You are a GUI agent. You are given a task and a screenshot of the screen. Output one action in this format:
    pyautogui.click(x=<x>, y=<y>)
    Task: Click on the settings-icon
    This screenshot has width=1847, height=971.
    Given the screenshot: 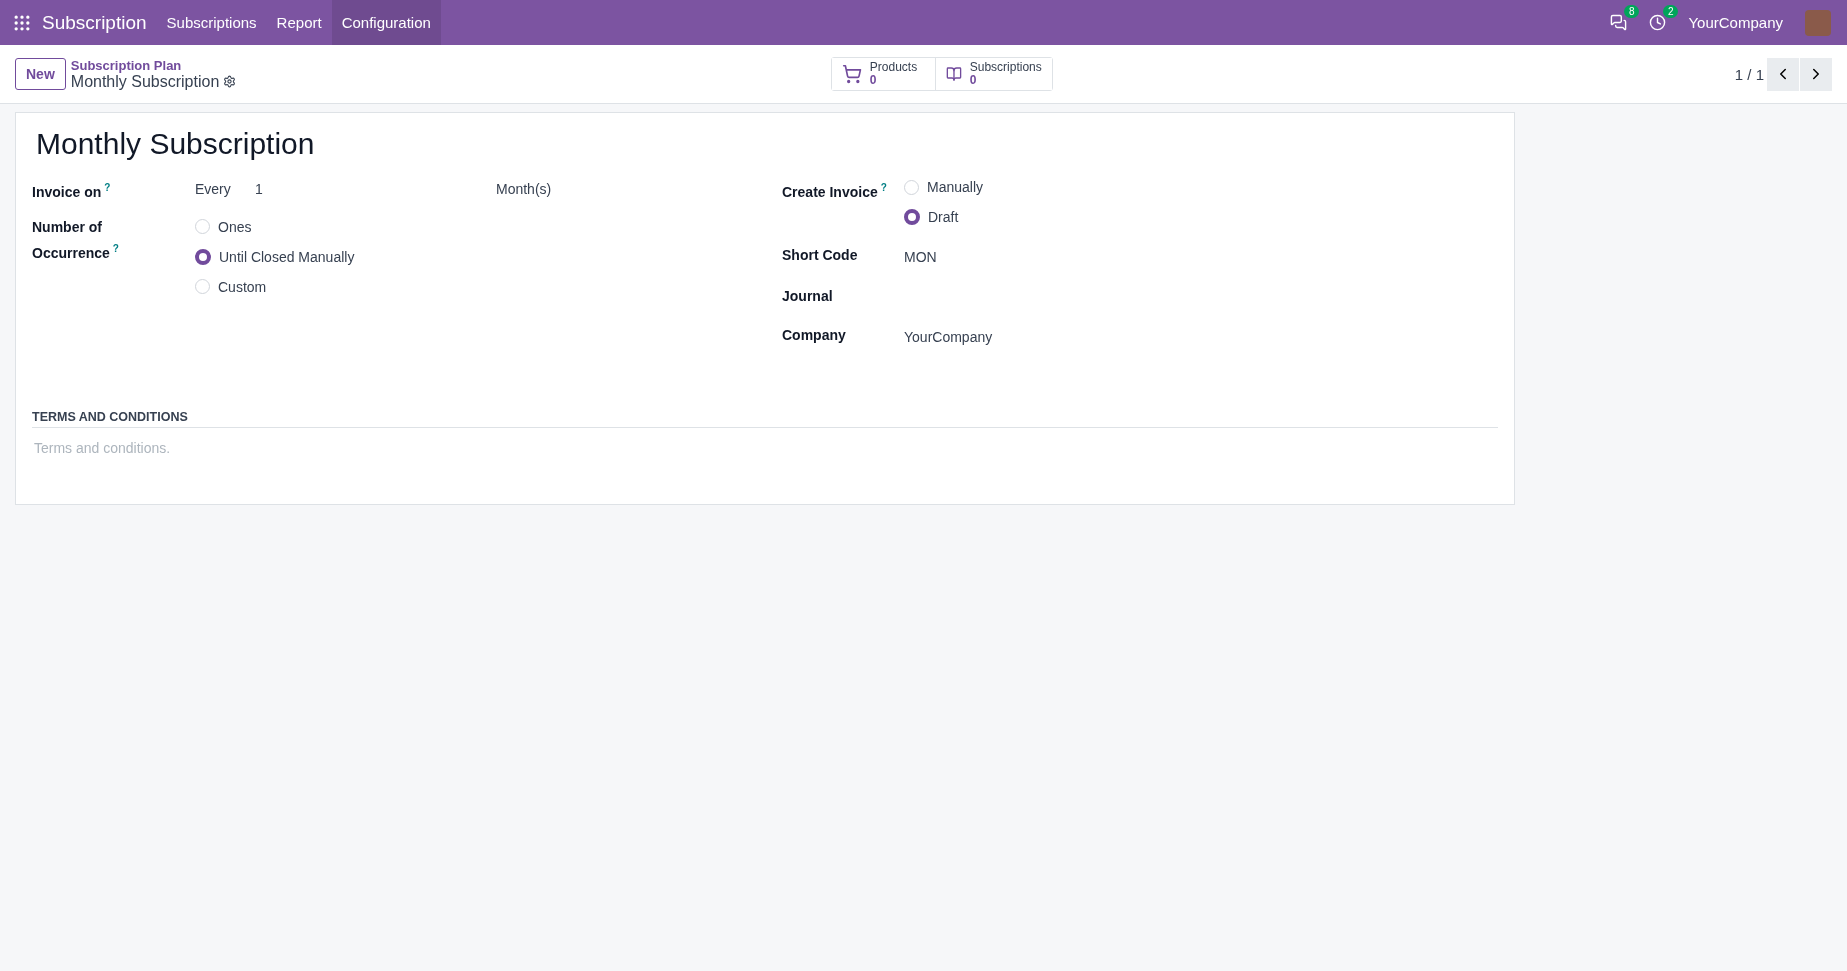 What is the action you would take?
    pyautogui.click(x=230, y=81)
    